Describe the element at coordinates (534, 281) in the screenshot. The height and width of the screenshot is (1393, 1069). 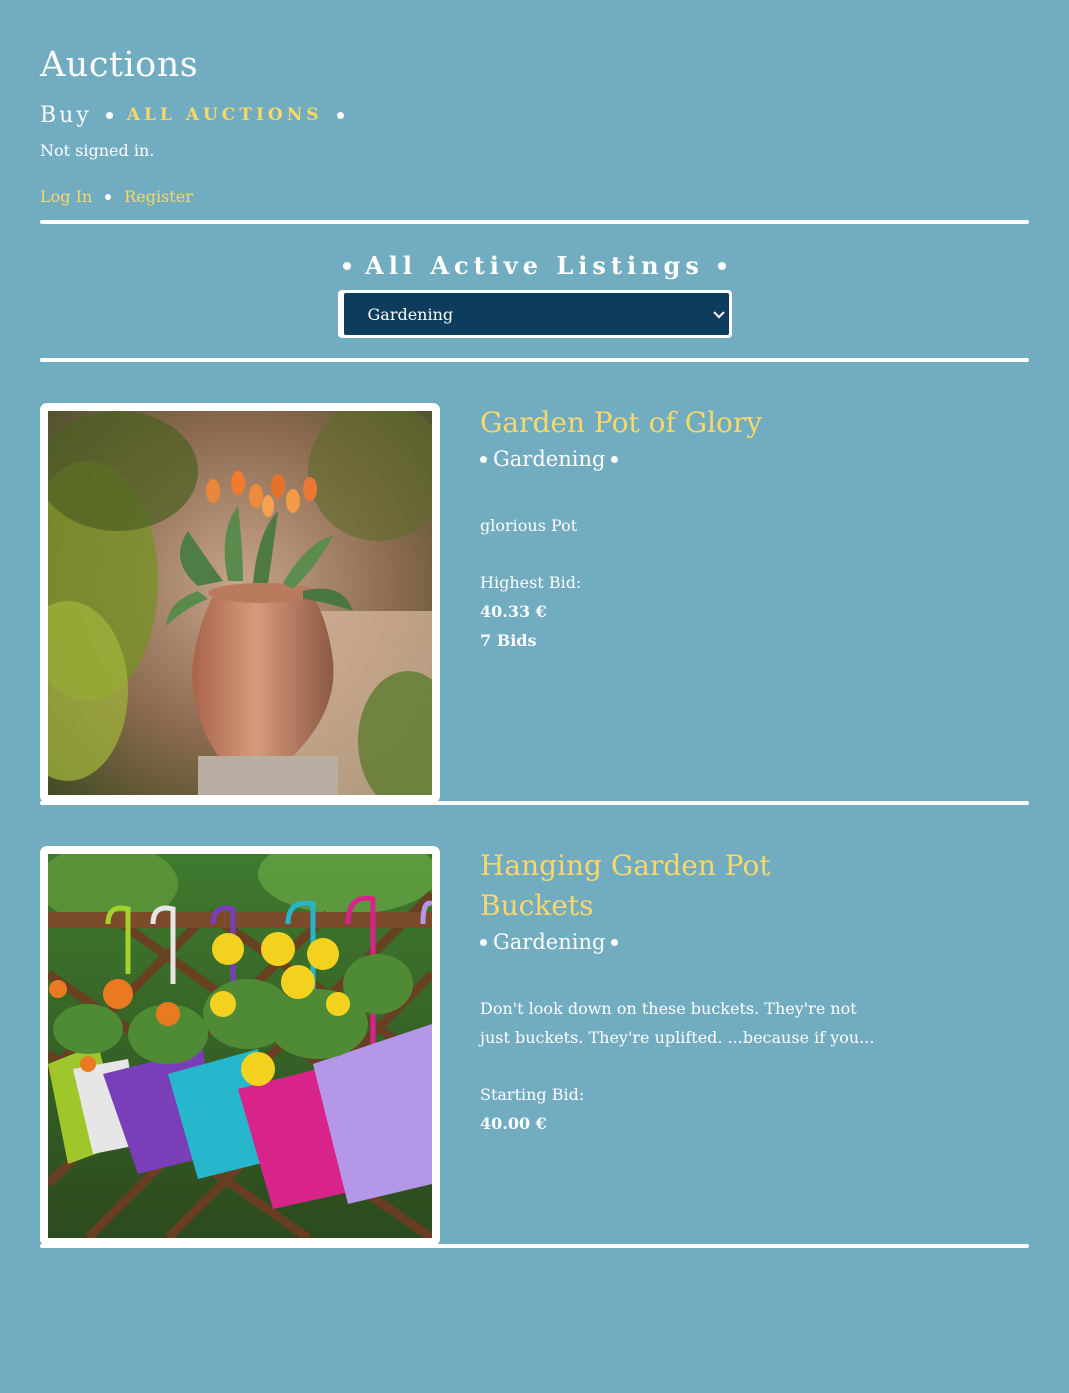
I see `category-filter: All Active Listings Gardening` at that location.